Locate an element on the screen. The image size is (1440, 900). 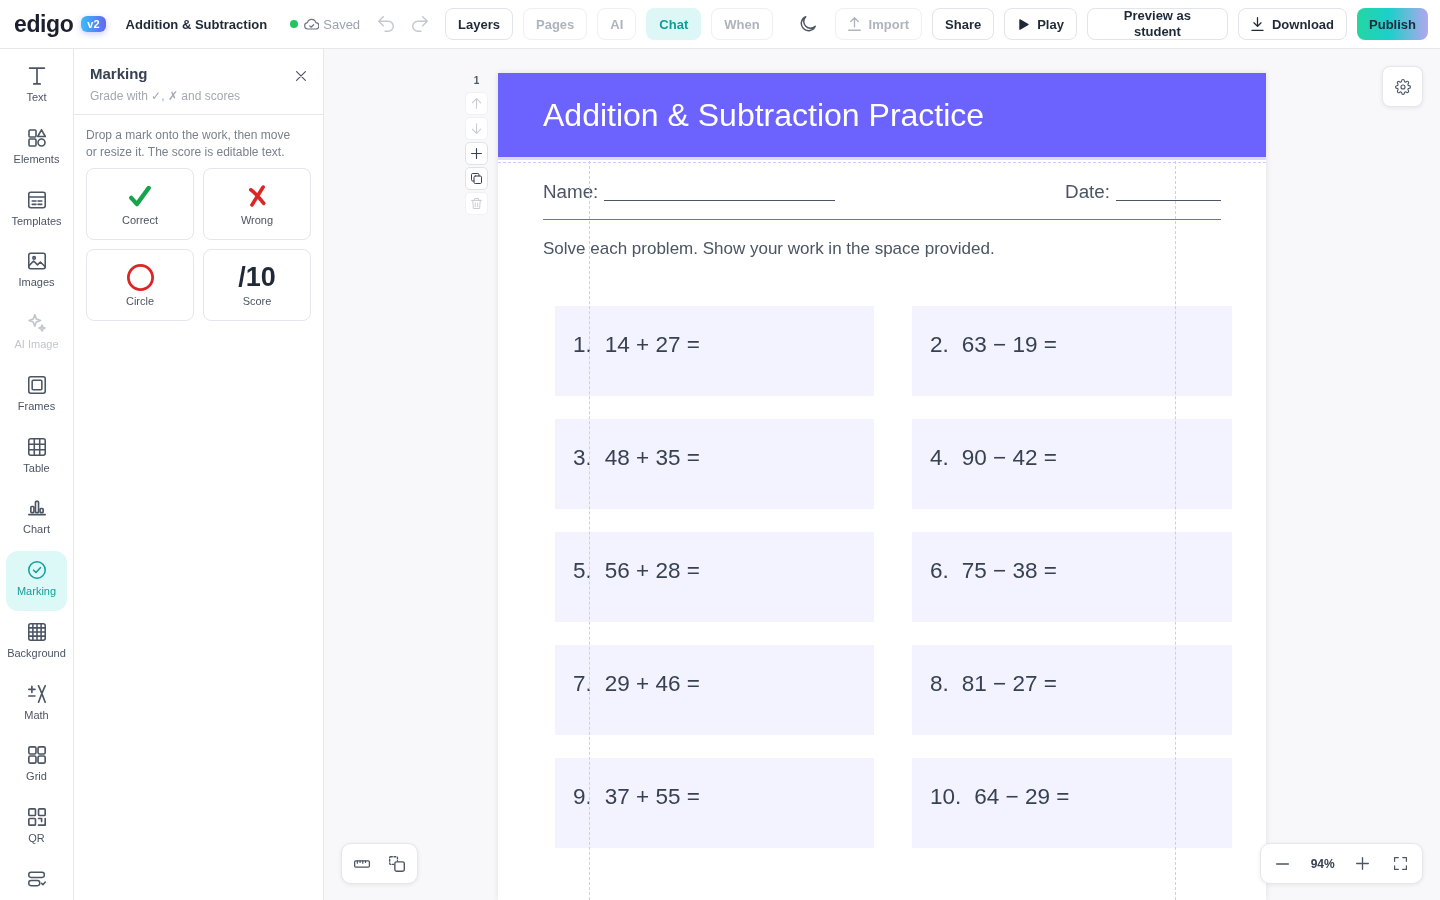
mark-tile: /10 Score is located at coordinates (257, 285).